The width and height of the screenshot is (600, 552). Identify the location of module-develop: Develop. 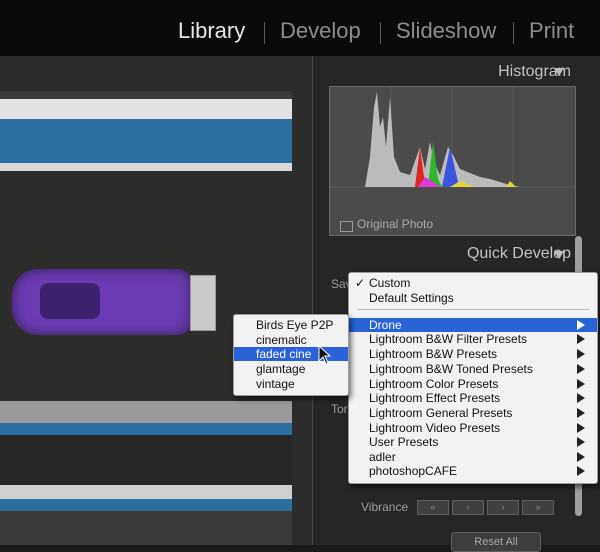
(320, 31).